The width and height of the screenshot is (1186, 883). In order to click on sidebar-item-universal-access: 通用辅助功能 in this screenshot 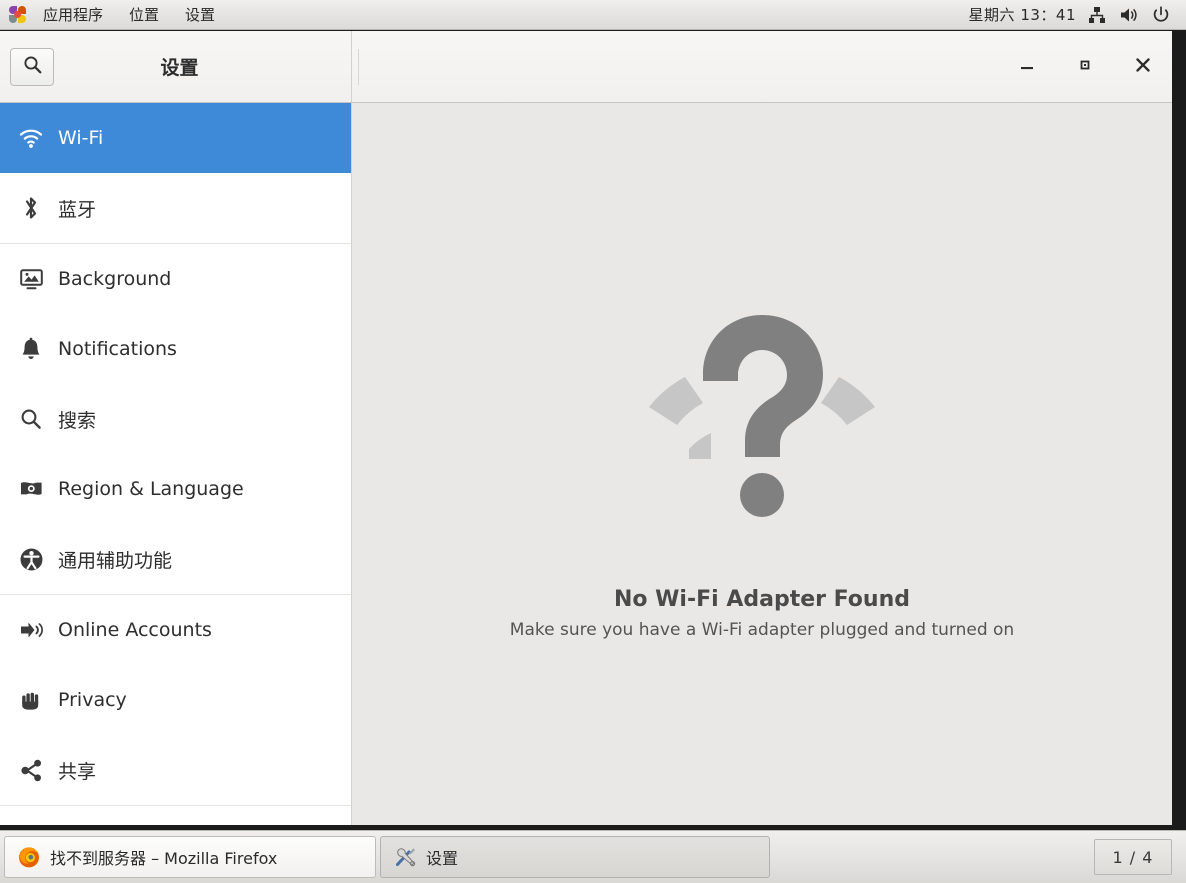, I will do `click(175, 559)`.